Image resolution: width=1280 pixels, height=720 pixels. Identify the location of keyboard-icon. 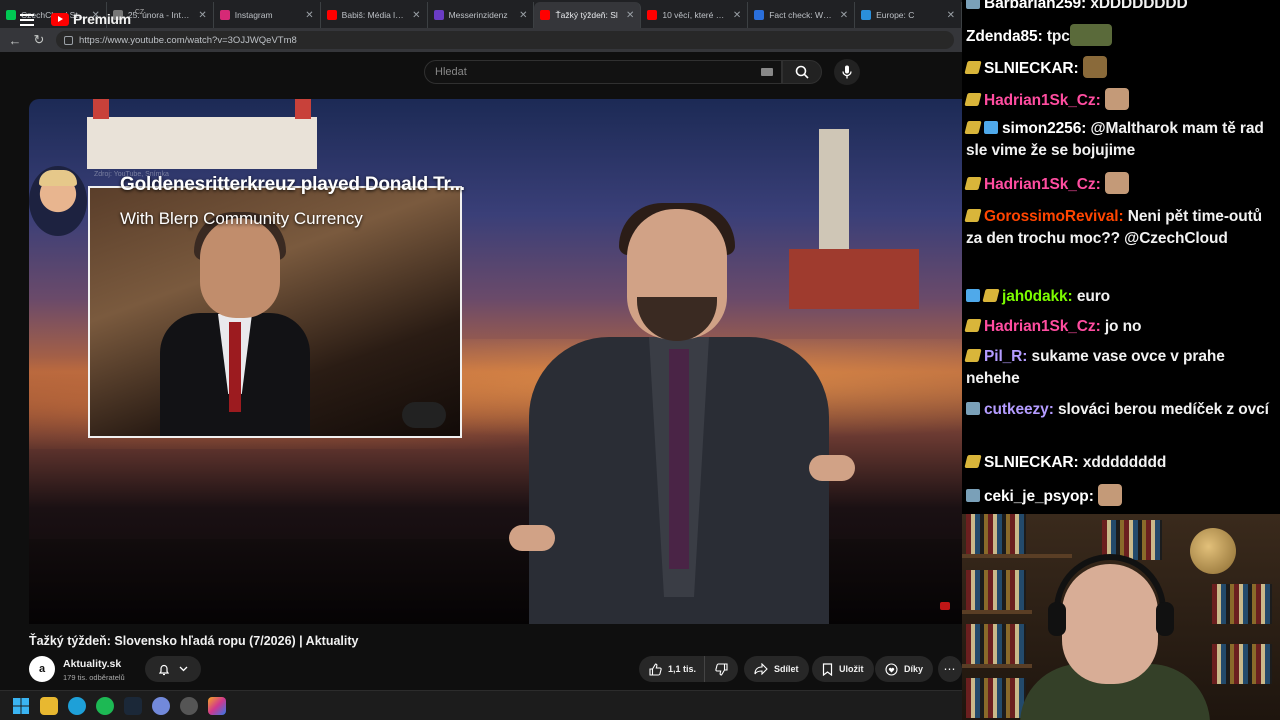
(767, 72).